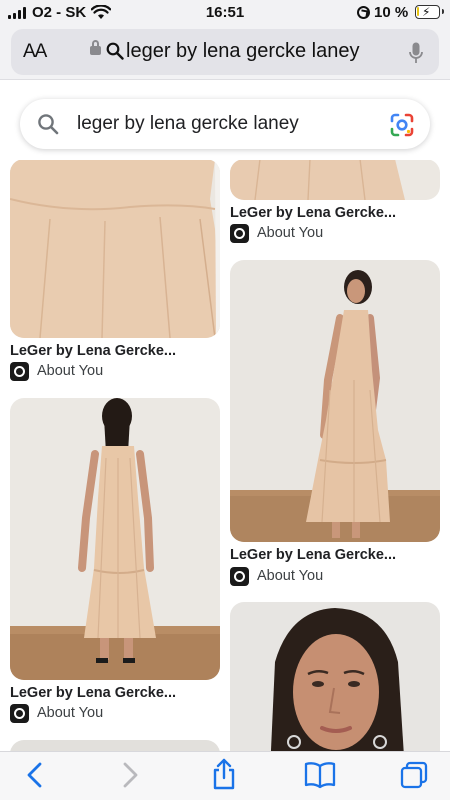 The image size is (450, 800). What do you see at coordinates (363, 12) in the screenshot?
I see `orientation-lock-icon` at bounding box center [363, 12].